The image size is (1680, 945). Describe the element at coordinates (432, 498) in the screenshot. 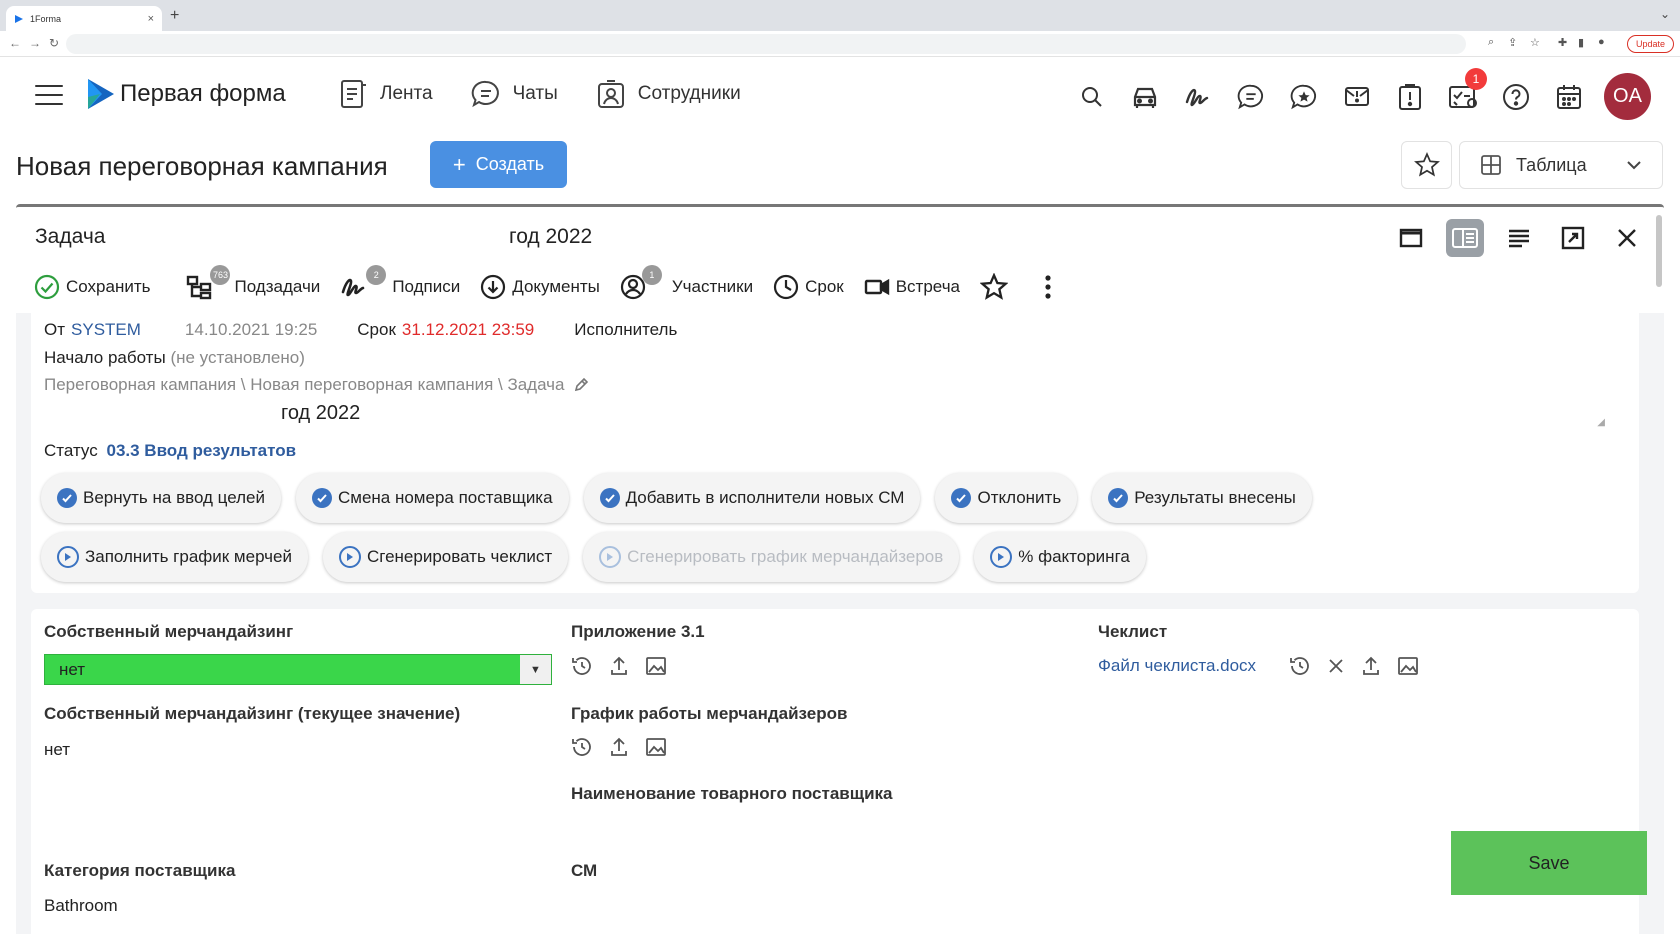

I see `action-change-supplier-number: Смена номера поставщика` at that location.